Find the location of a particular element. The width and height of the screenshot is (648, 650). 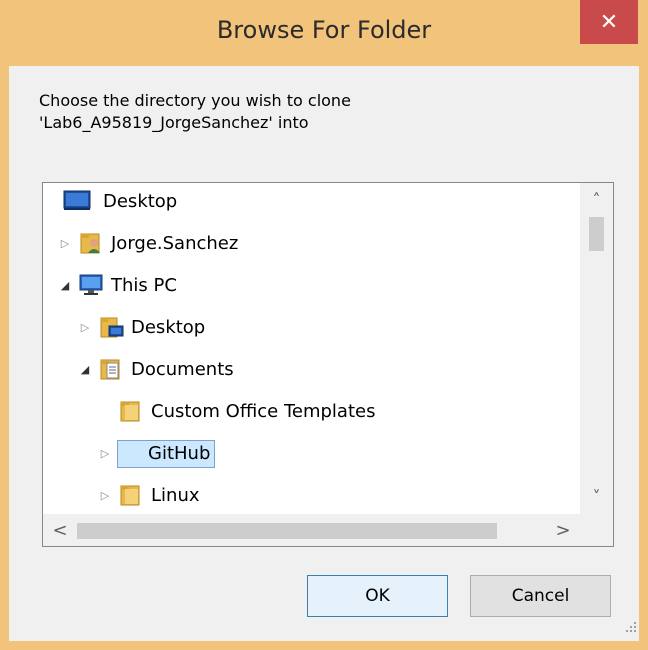

tree-item-label-selected: GitHub is located at coordinates (166, 454).